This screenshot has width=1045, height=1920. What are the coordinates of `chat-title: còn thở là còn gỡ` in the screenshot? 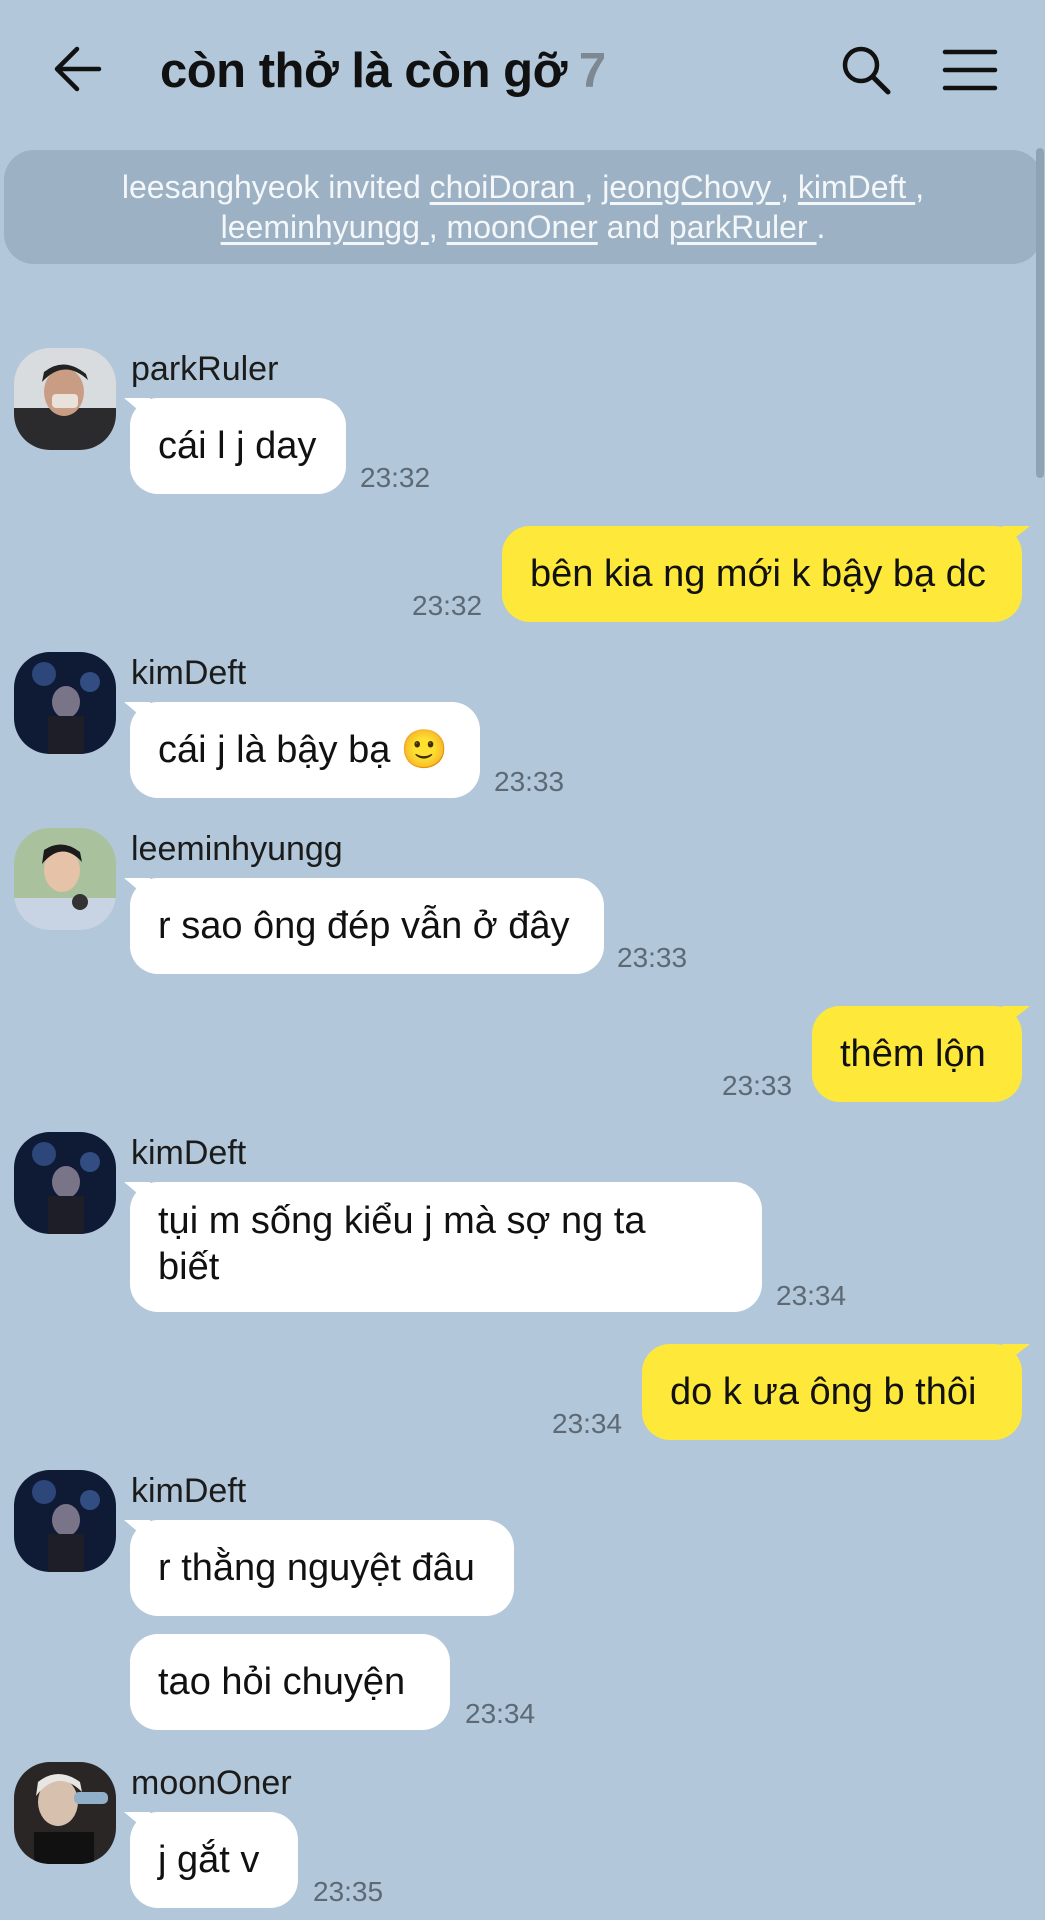 It's located at (363, 71).